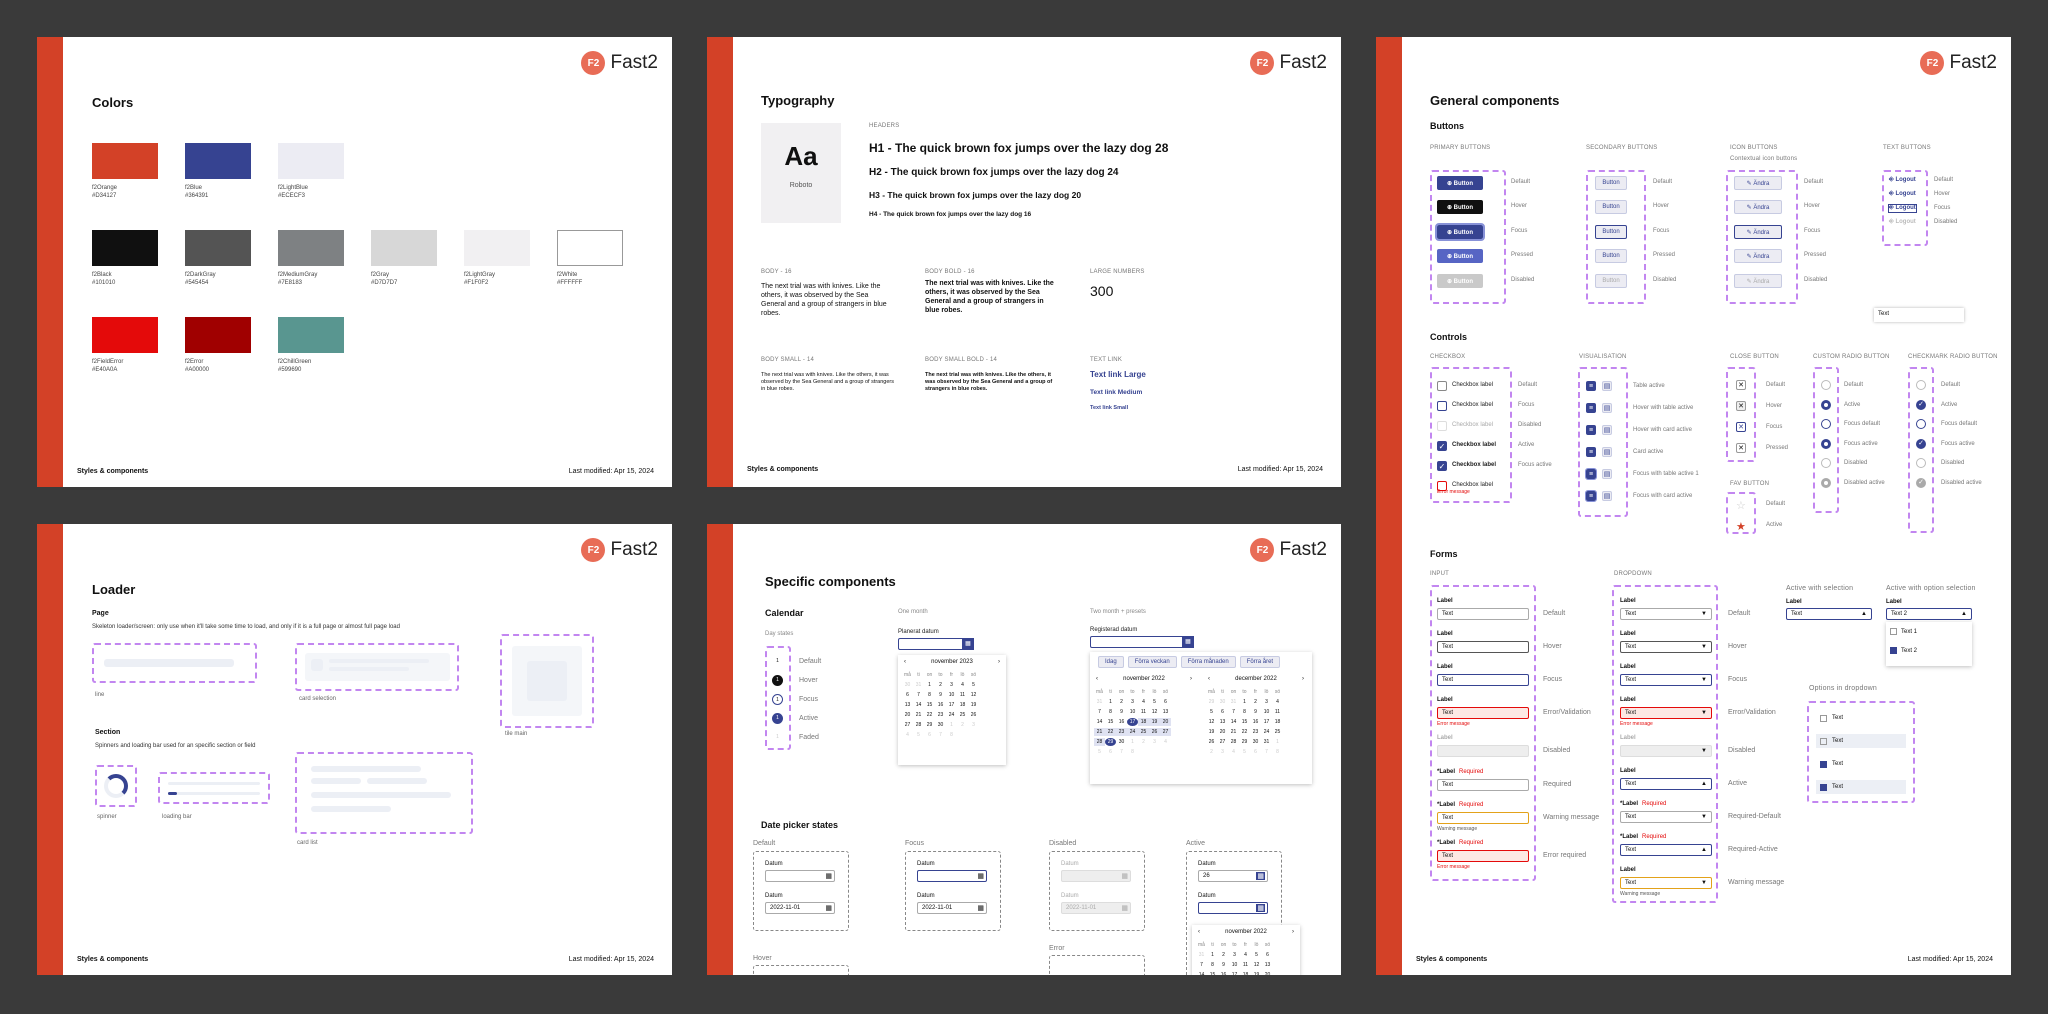 Image resolution: width=2048 pixels, height=1014 pixels. What do you see at coordinates (929, 725) in the screenshot?
I see `day-cell: 29` at bounding box center [929, 725].